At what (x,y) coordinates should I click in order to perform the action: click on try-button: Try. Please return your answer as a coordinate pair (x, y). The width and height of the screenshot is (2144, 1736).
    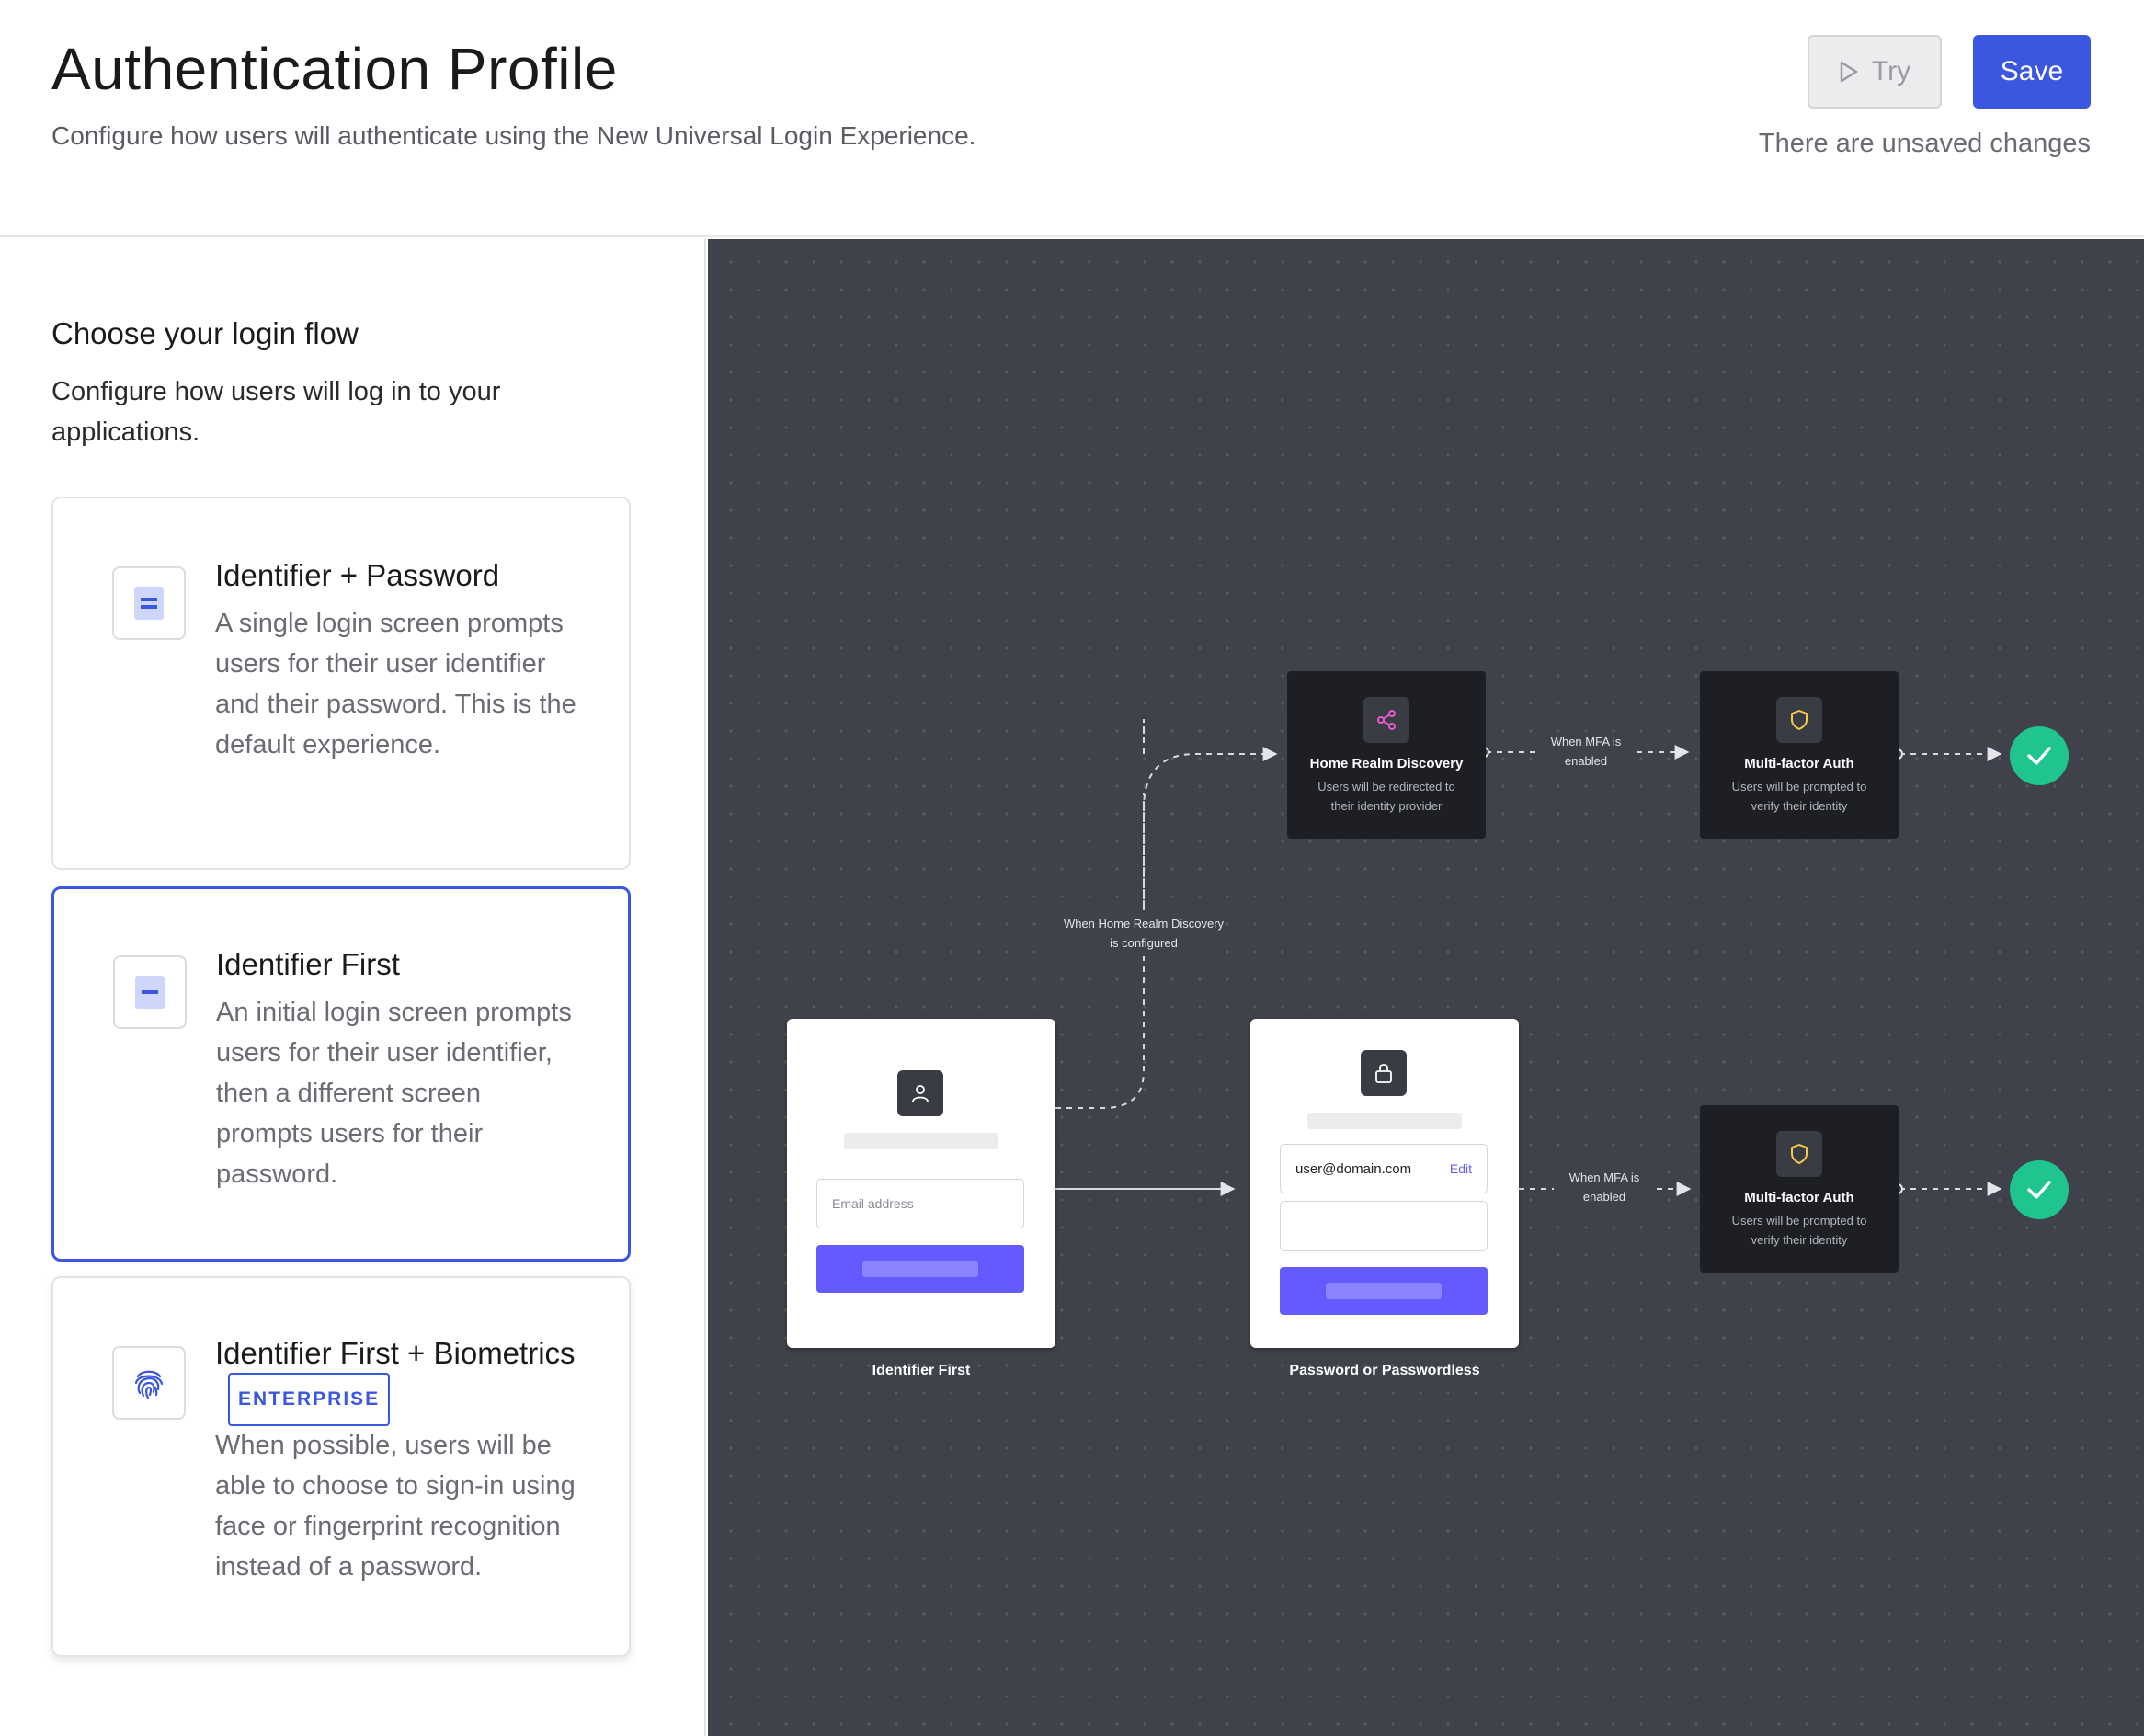
    Looking at the image, I should click on (1875, 71).